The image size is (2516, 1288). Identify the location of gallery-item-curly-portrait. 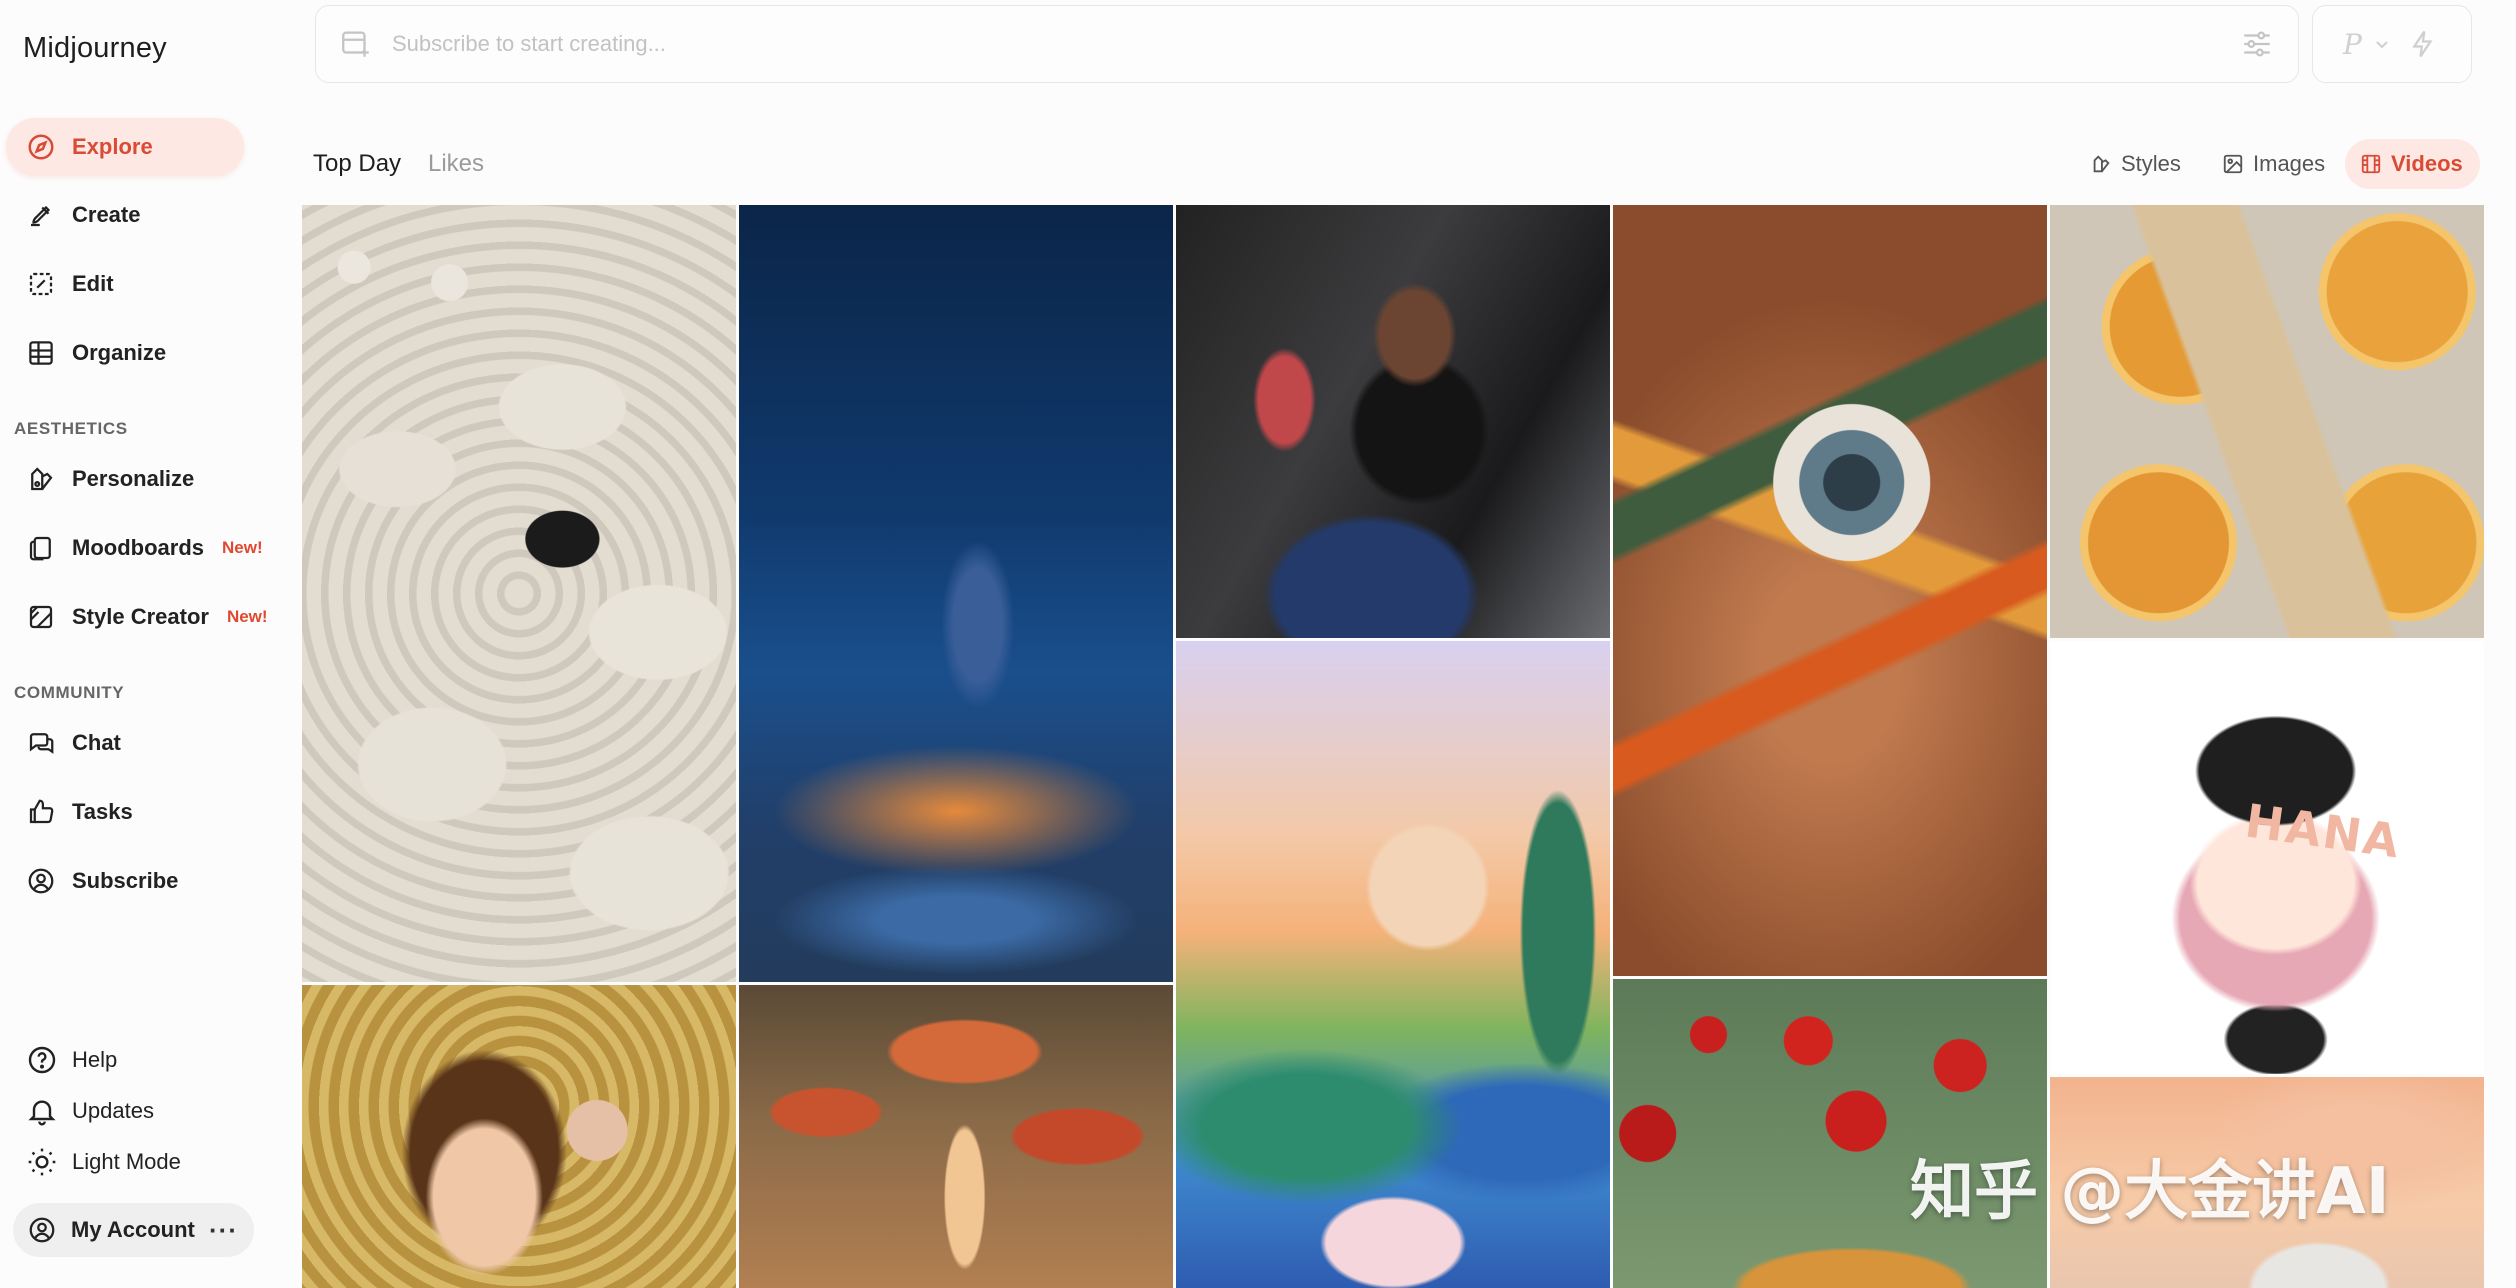
(519, 1136).